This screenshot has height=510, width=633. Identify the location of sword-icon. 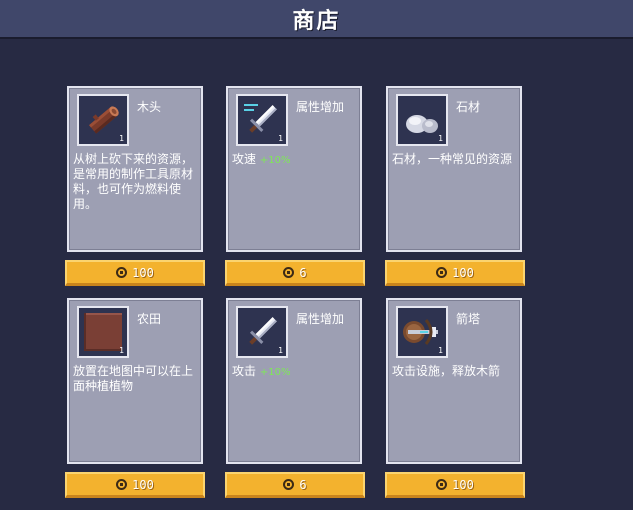
(263, 331).